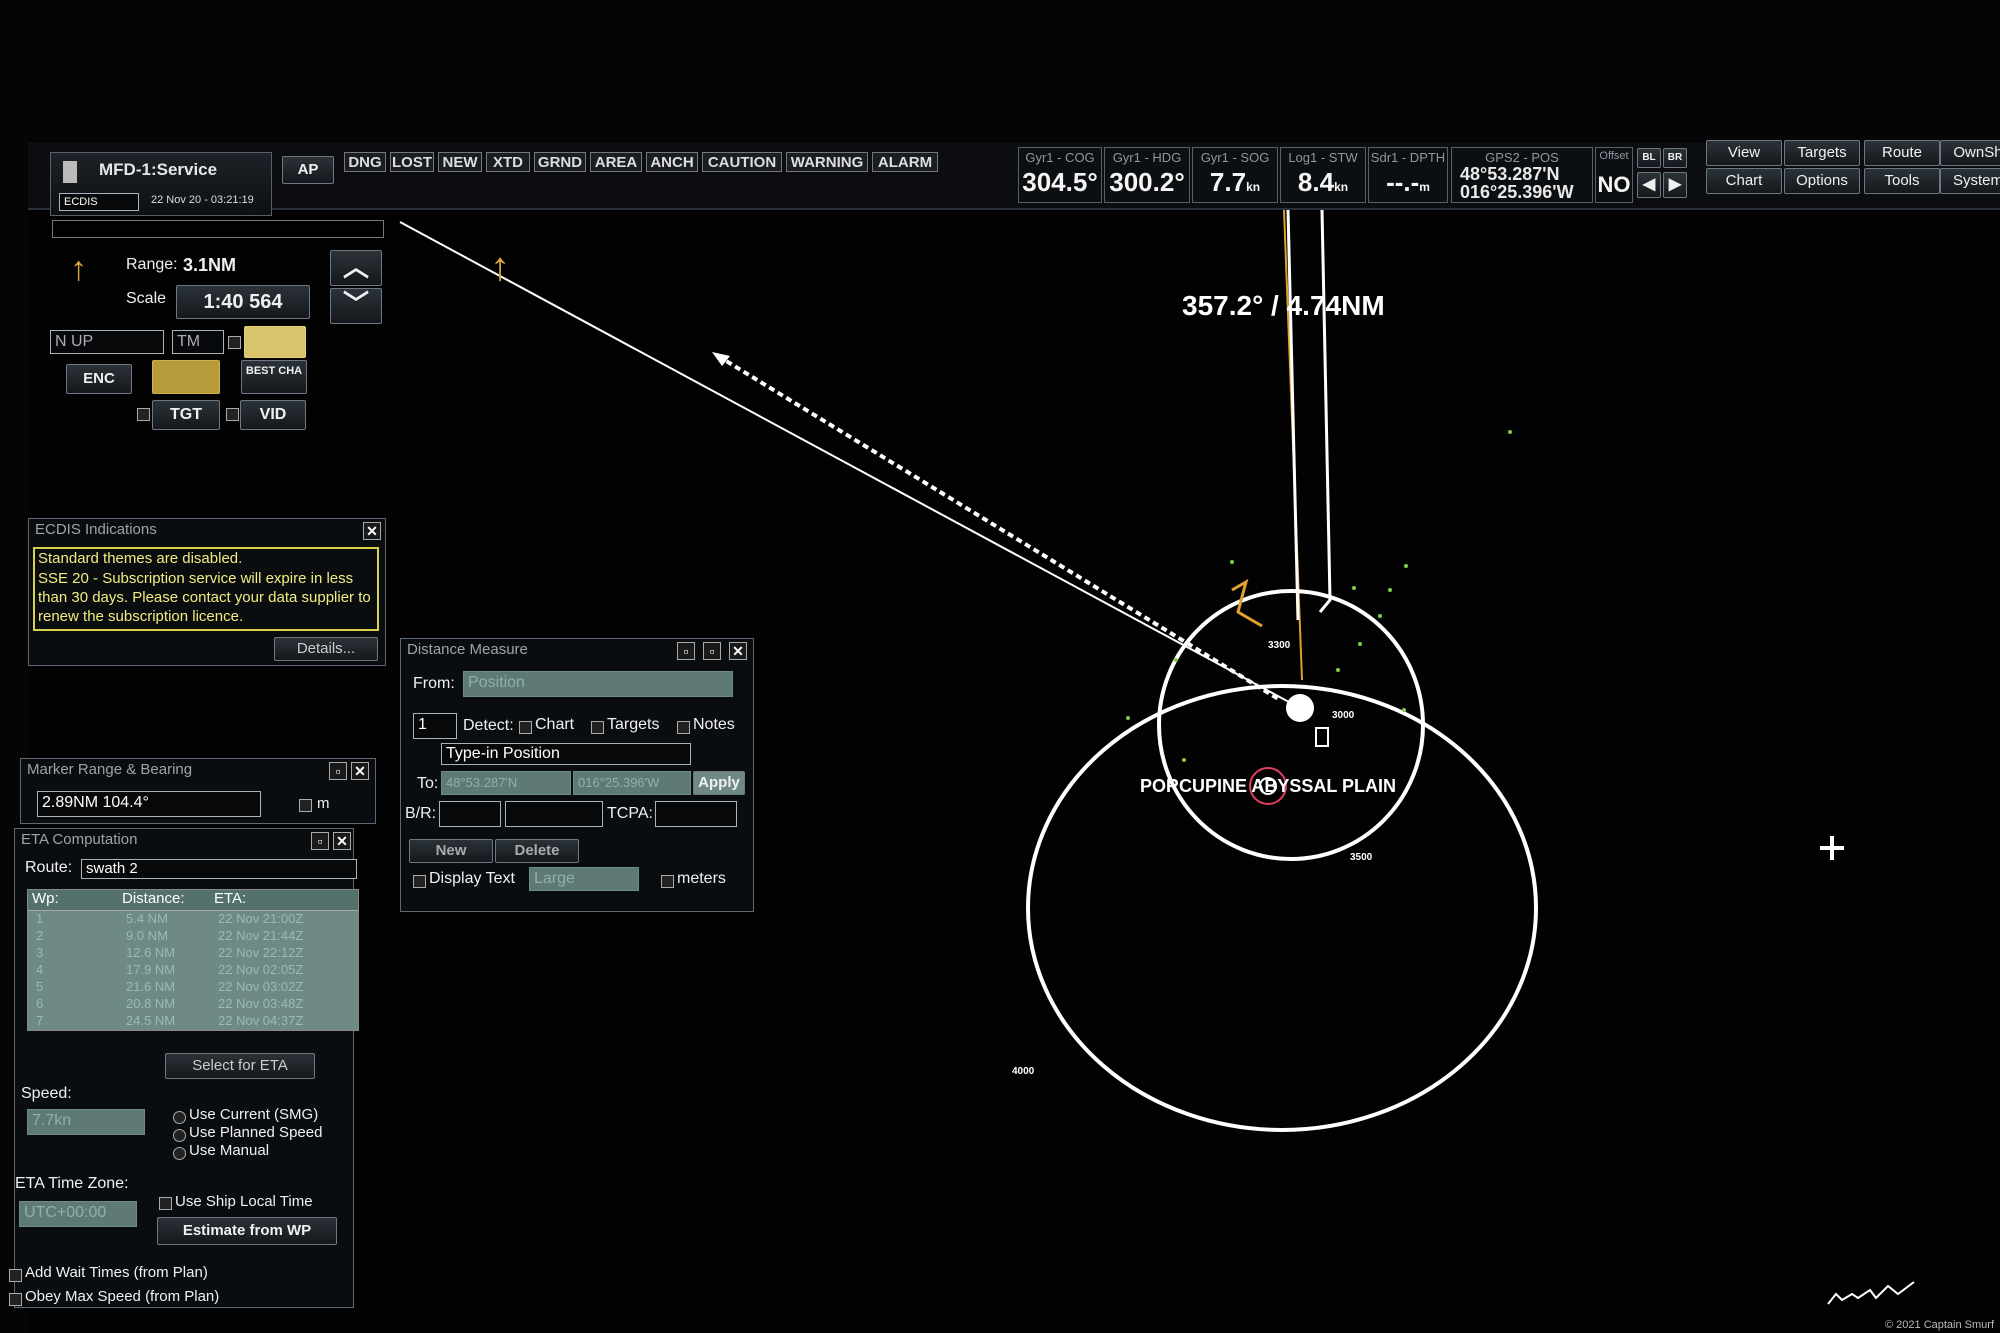  What do you see at coordinates (1268, 786) in the screenshot?
I see `place-name-label: PORCUPINE ABYSSAL PLAIN` at bounding box center [1268, 786].